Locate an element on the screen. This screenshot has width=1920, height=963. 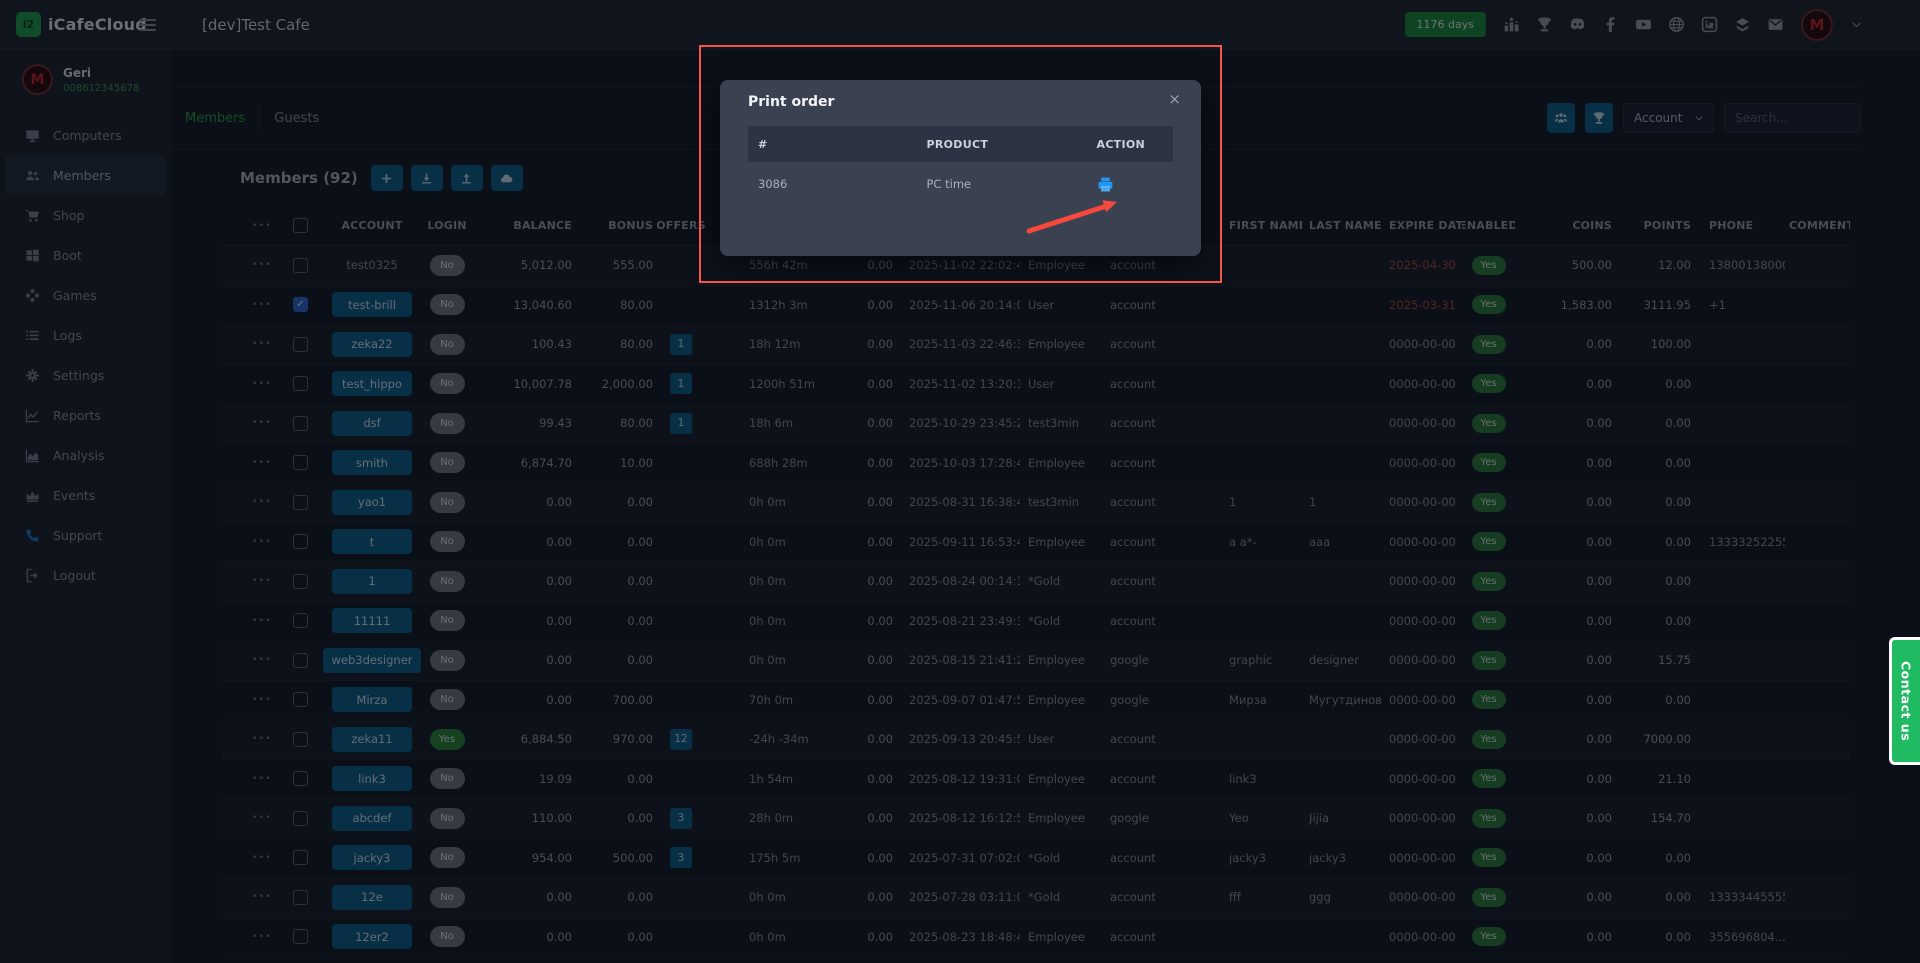
modal-col-product: PRODUCT is located at coordinates (957, 144).